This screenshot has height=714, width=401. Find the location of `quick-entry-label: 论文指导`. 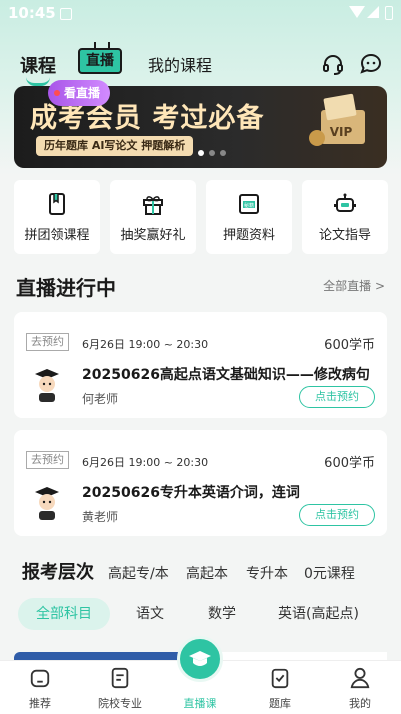

quick-entry-label: 论文指导 is located at coordinates (344, 235).